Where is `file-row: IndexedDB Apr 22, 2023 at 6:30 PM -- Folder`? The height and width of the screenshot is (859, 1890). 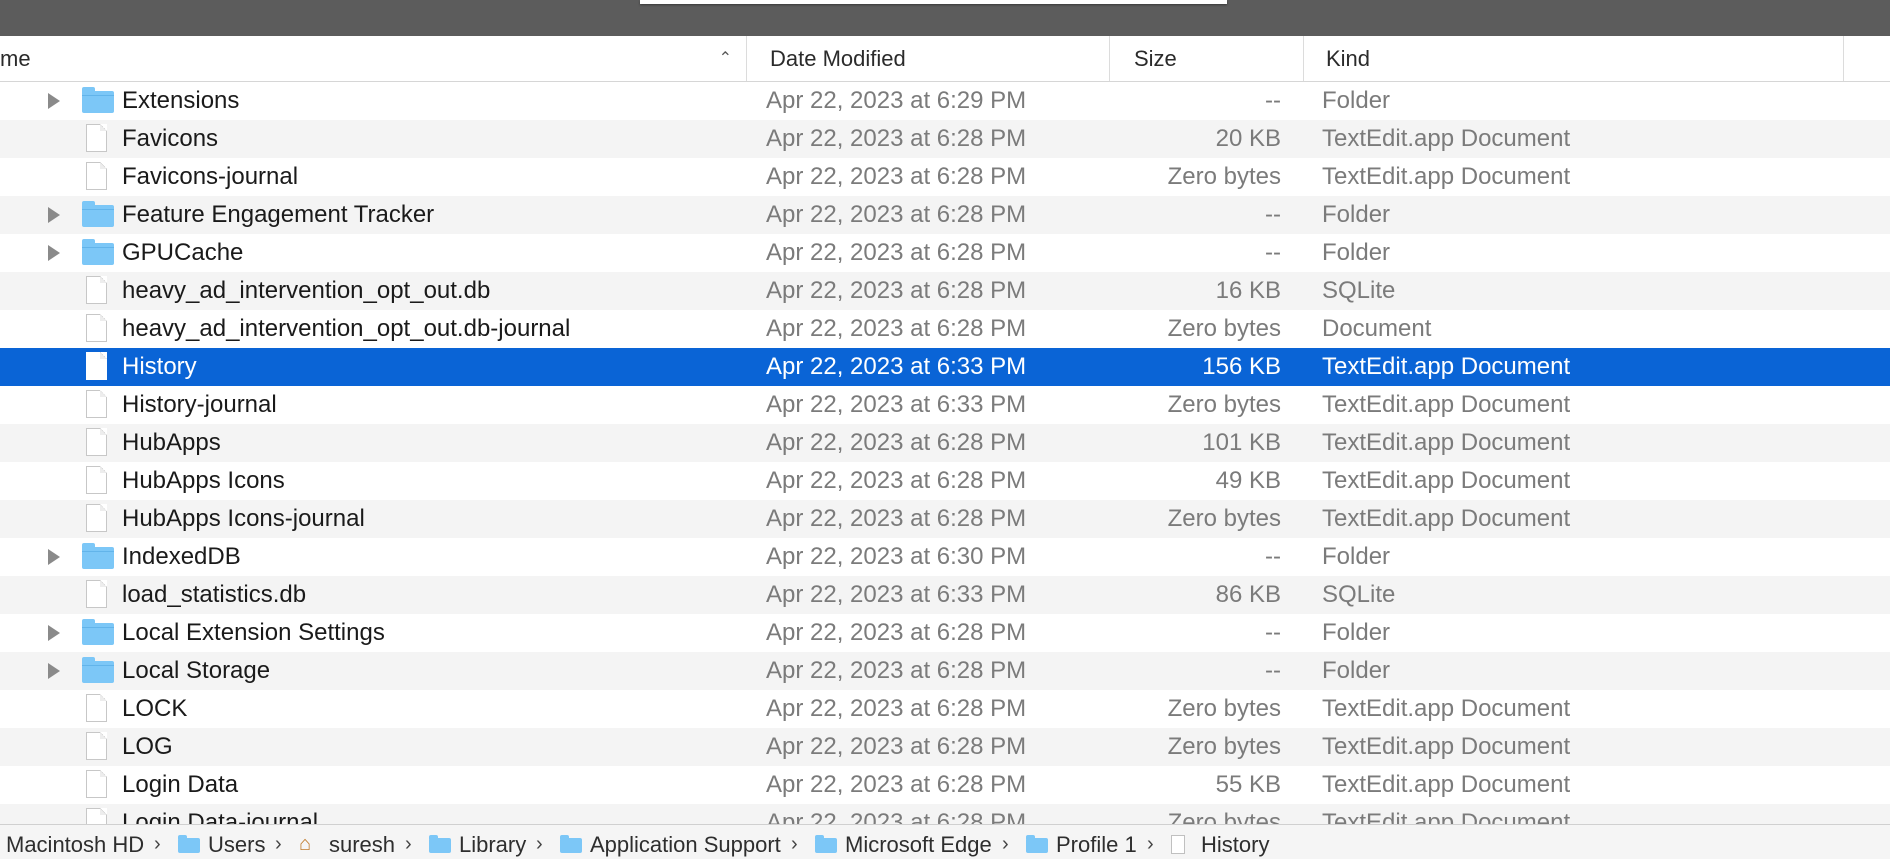 file-row: IndexedDB Apr 22, 2023 at 6:30 PM -- Folder is located at coordinates (945, 557).